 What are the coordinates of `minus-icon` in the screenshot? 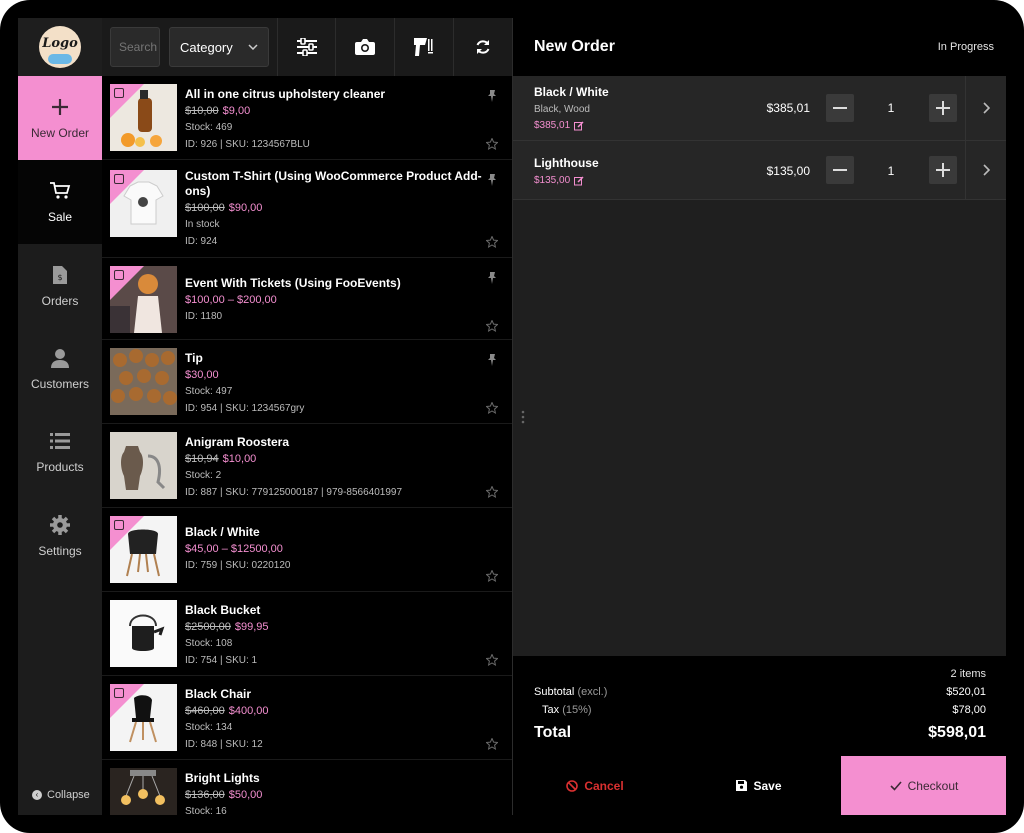 It's located at (840, 170).